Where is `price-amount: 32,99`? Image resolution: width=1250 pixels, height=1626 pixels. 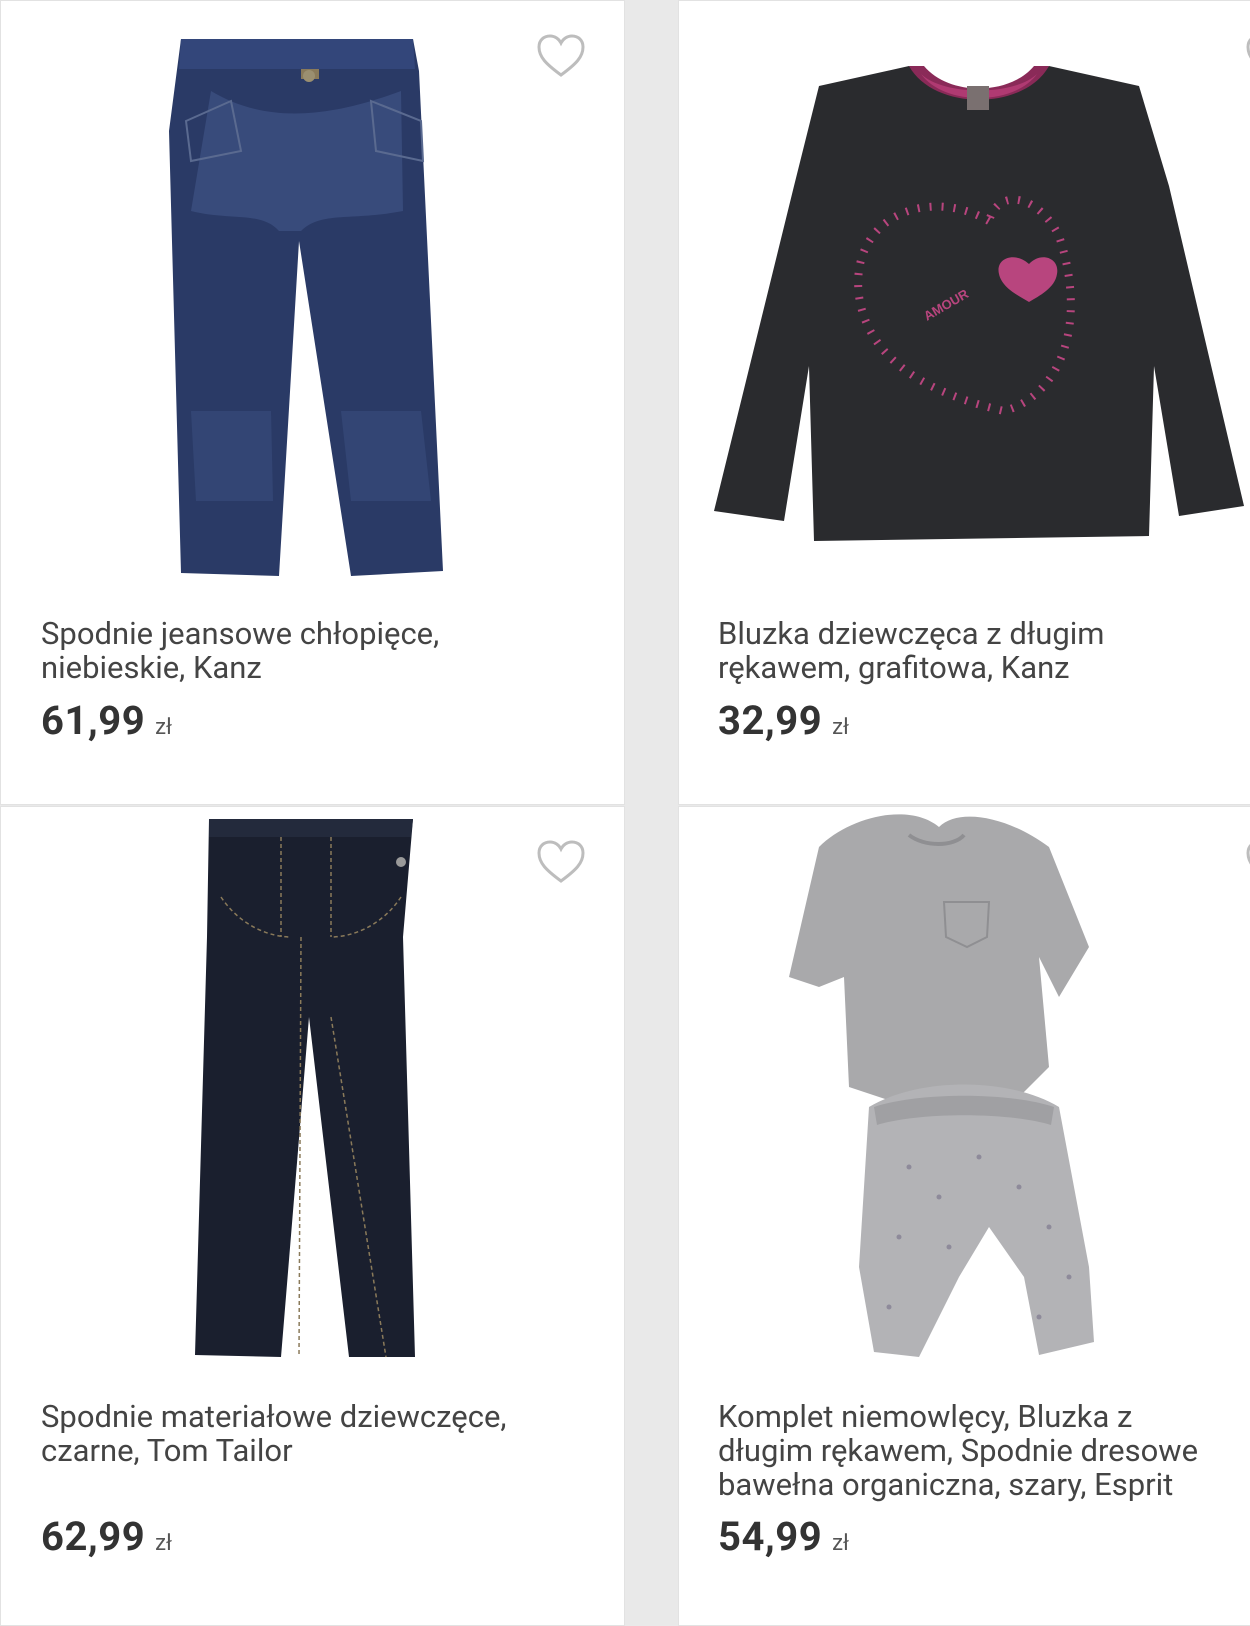 price-amount: 32,99 is located at coordinates (770, 720).